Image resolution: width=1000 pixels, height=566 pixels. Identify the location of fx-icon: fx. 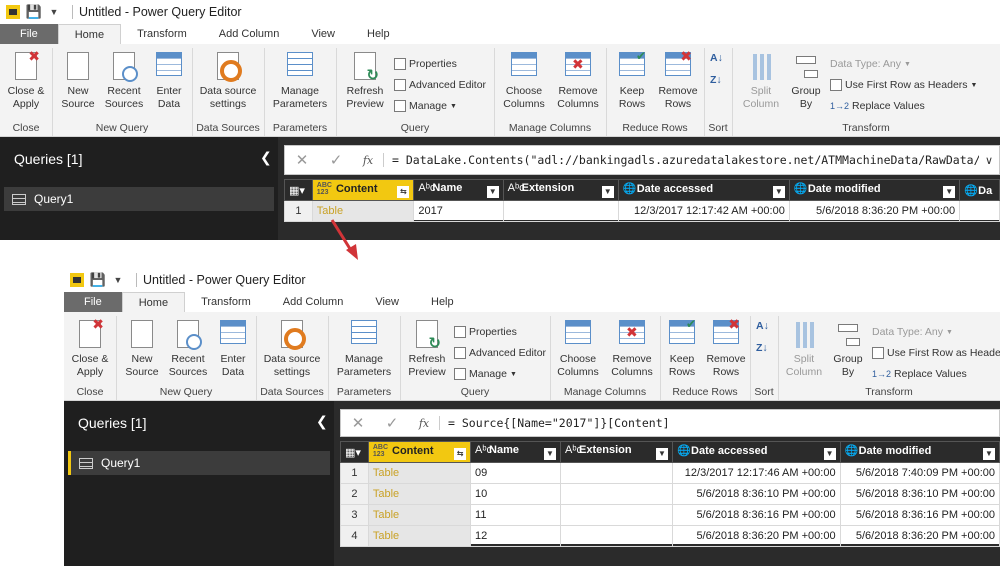
(368, 160).